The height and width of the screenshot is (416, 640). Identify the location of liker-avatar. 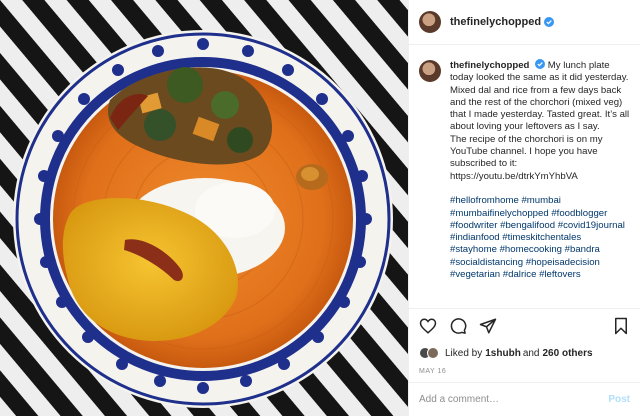
(433, 353).